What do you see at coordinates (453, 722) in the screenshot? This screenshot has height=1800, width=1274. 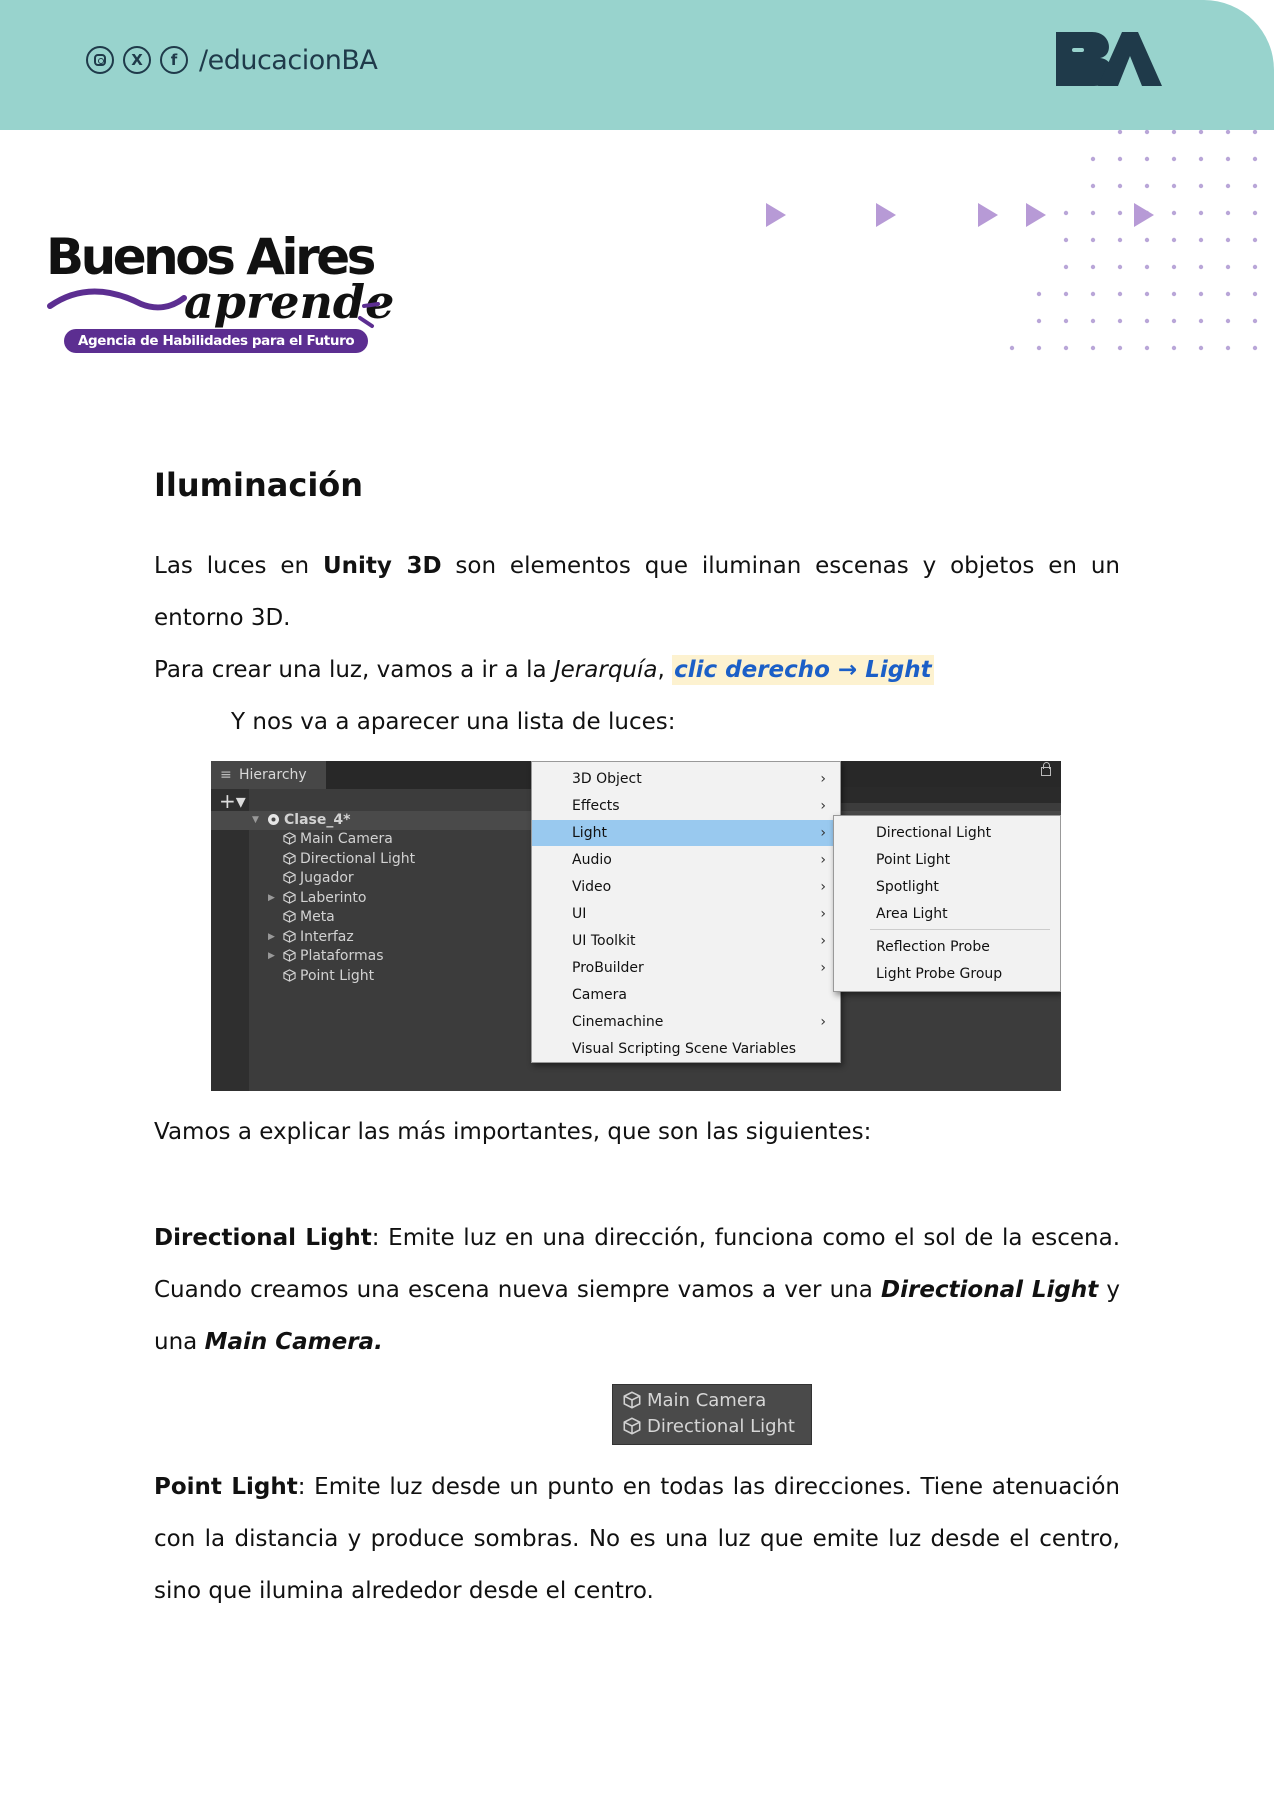 I see `list-intro-text: Y nos va a aparecer una lista de luces:` at bounding box center [453, 722].